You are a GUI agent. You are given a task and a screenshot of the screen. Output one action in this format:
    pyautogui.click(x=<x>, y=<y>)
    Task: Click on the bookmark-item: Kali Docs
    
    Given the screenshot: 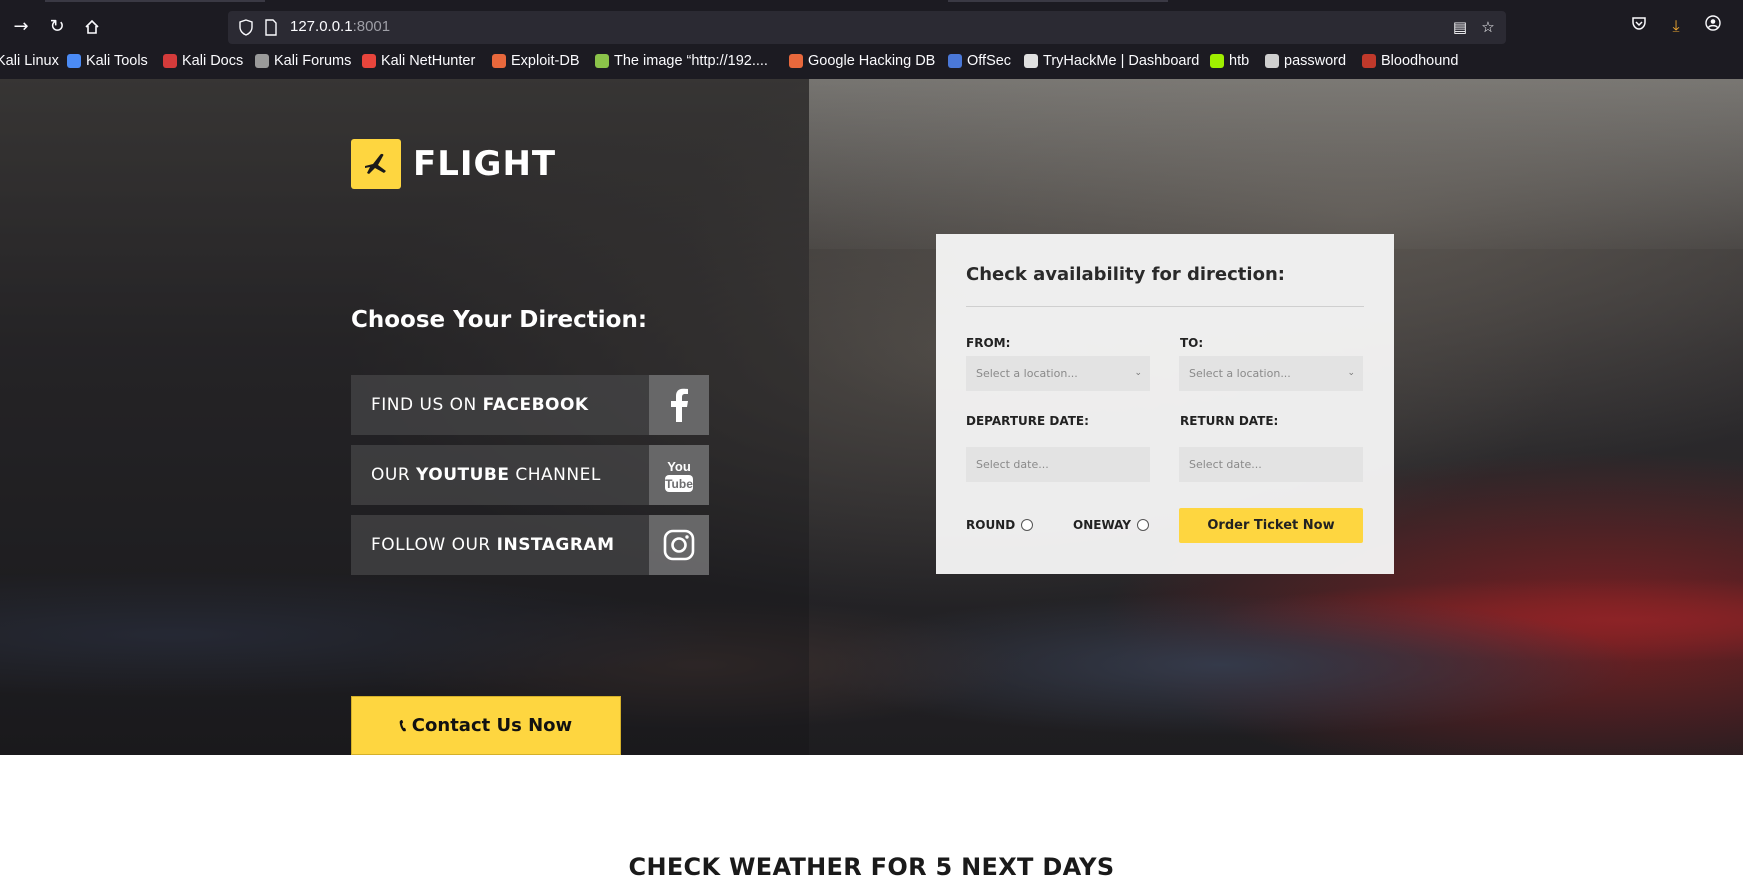 What is the action you would take?
    pyautogui.click(x=203, y=61)
    